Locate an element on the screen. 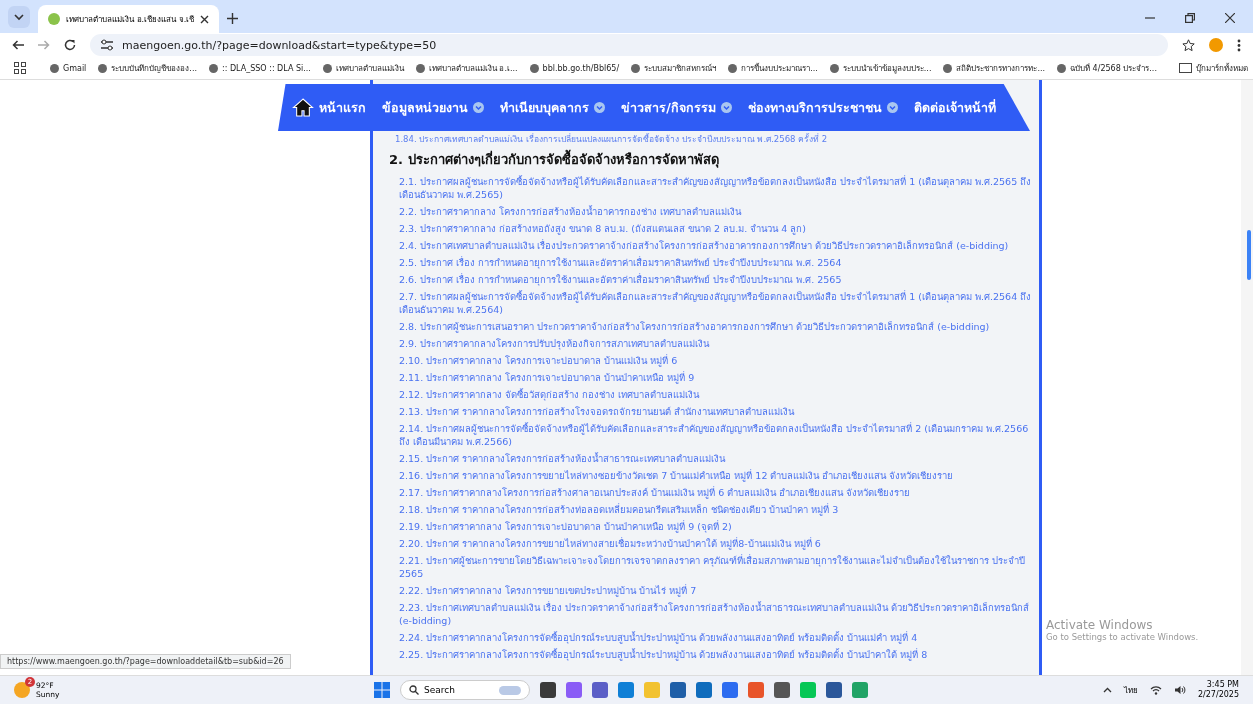 The image size is (1253, 704). document-link: 2.8. ประกาศผู้ชนะการเสนอราคา ประกวดราคาจ้างก่อสร้างโครงการก่อสร้างอาคารกองการศึกษา ด้วยวิธีประกวดราคาอิเล็กทรอนิกส์ (e-bidding) is located at coordinates (706, 326).